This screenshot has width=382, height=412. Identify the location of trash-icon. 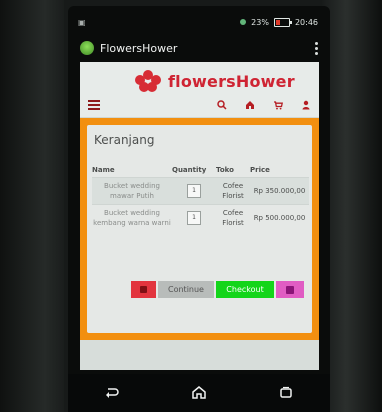
(143, 289).